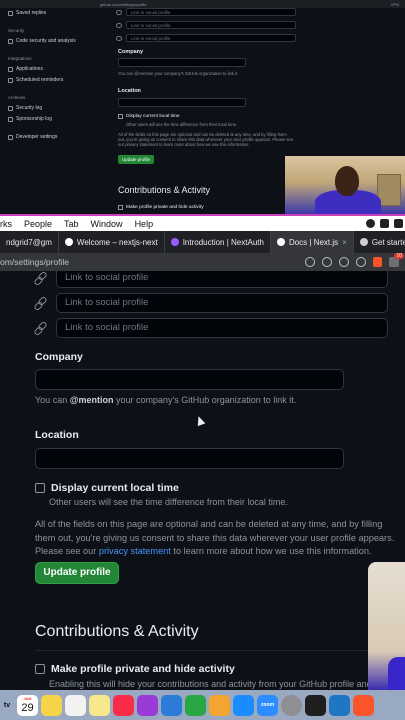  I want to click on bookmark-icon, so click(361, 262).